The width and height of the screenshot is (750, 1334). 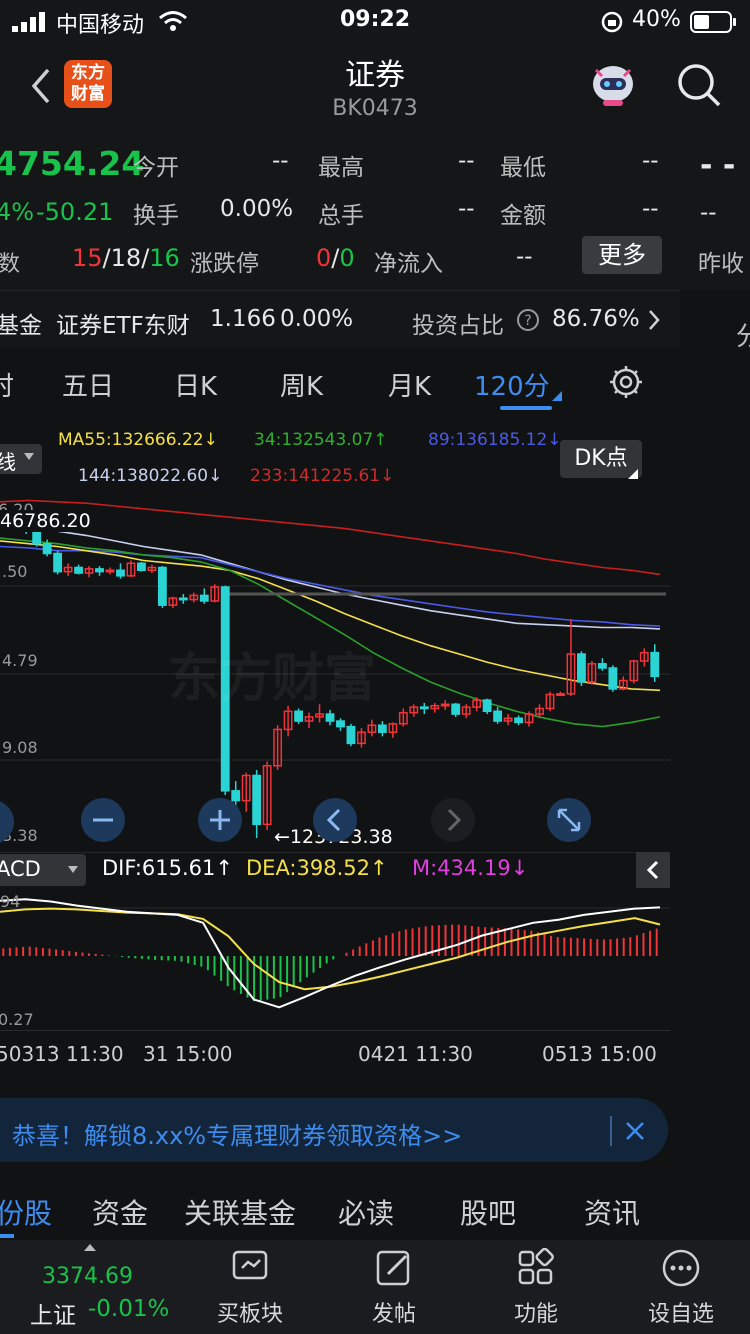 I want to click on low-value: --, so click(x=650, y=161).